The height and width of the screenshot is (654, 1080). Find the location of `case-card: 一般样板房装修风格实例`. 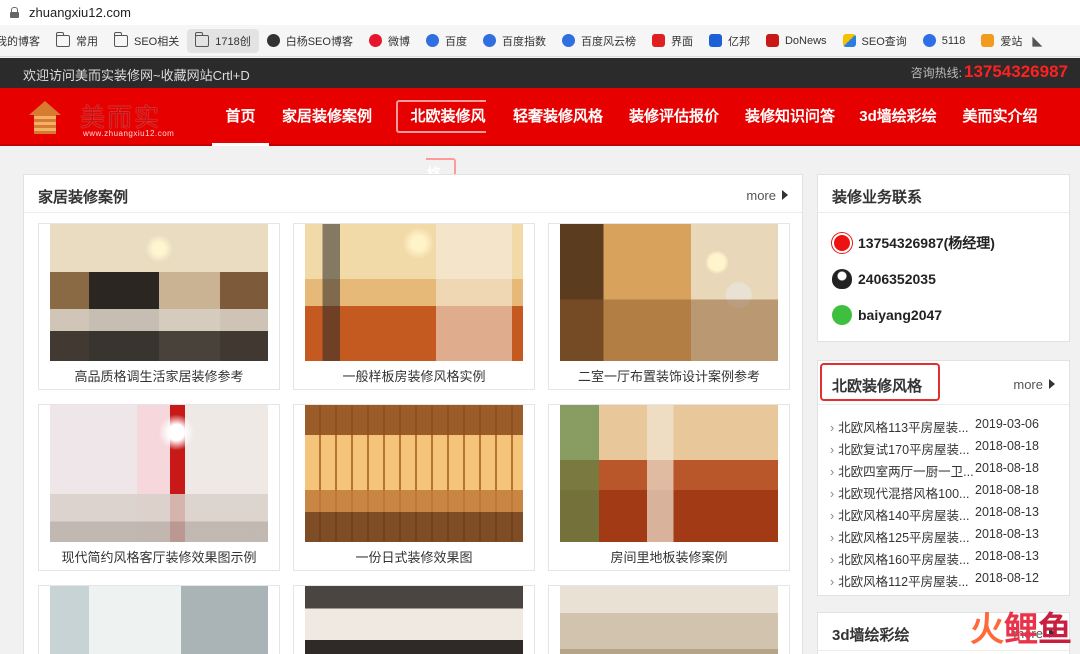

case-card: 一般样板房装修风格实例 is located at coordinates (414, 306).